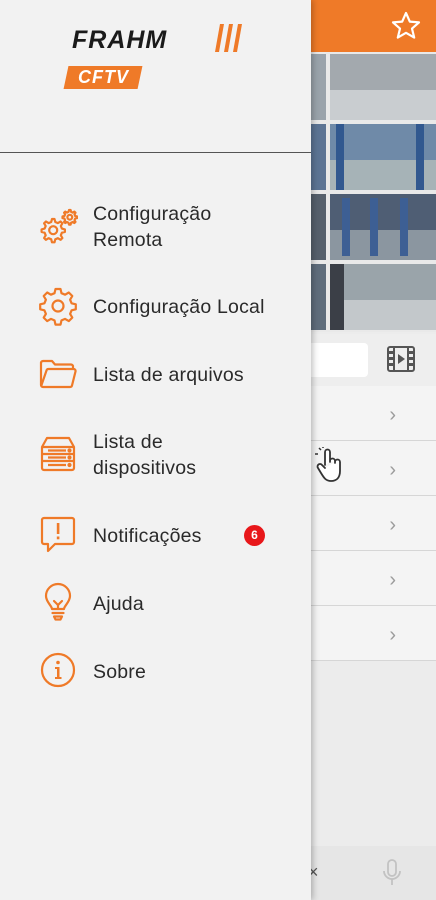 The image size is (436, 900). I want to click on info-icon, so click(58, 670).